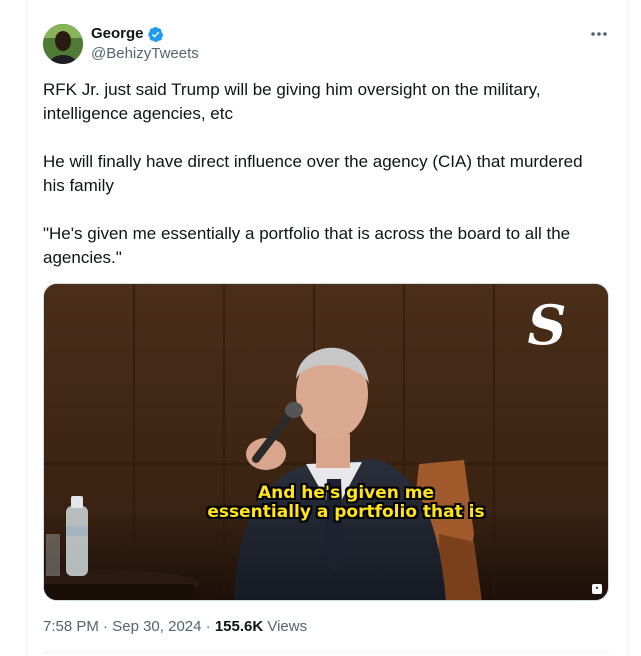 The image size is (641, 656). Describe the element at coordinates (156, 626) in the screenshot. I see `tweet-date: Sep 30, 2024` at that location.